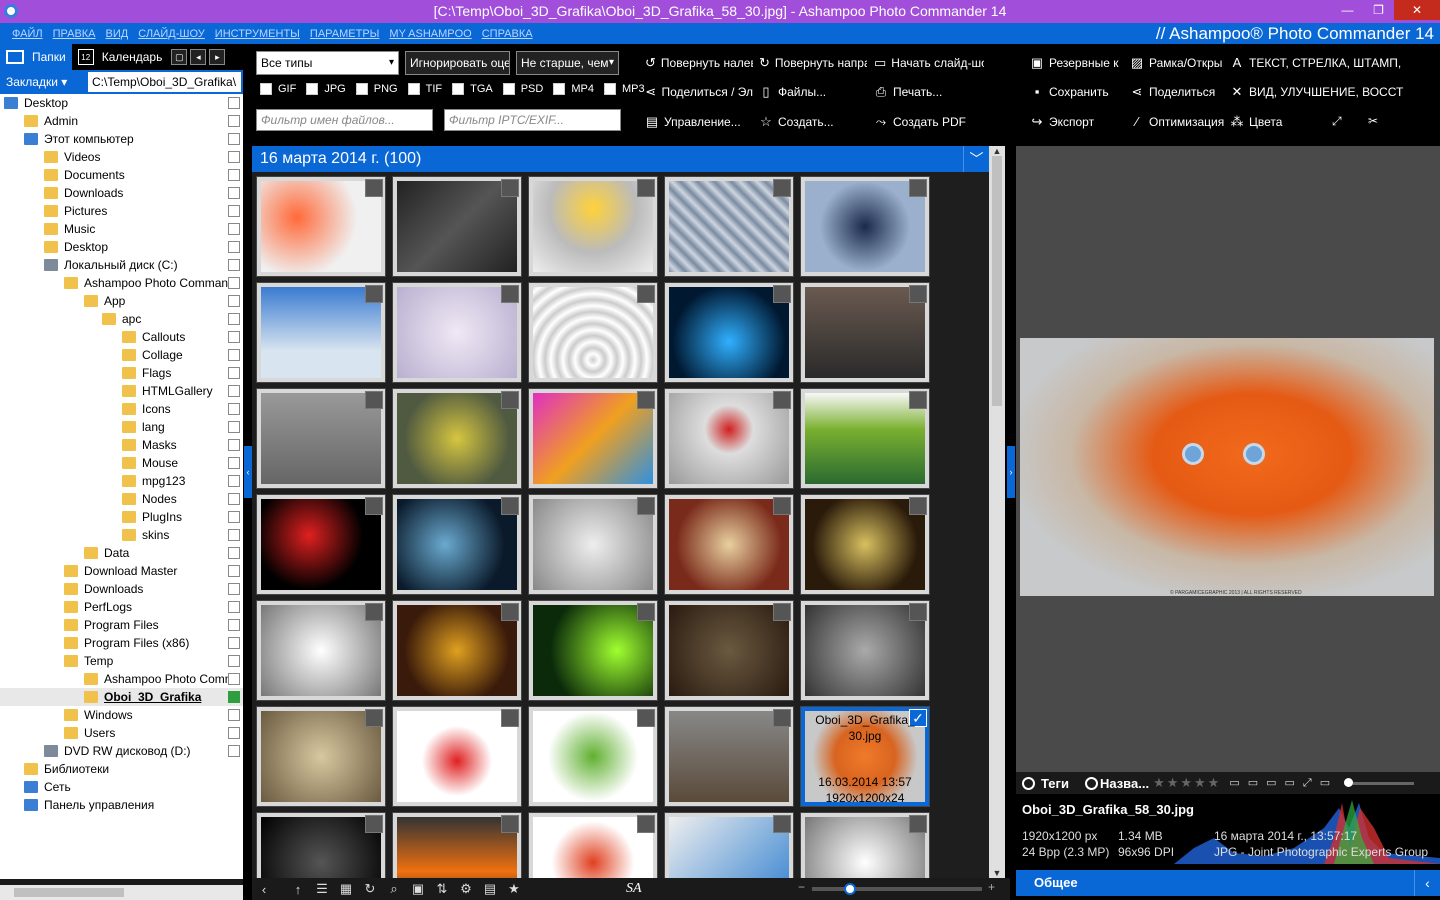  I want to click on panel-expand-chevron-icon: ‹, so click(1427, 883).